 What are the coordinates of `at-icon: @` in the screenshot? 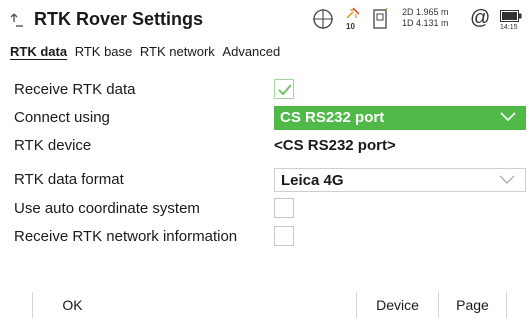 It's located at (480, 18).